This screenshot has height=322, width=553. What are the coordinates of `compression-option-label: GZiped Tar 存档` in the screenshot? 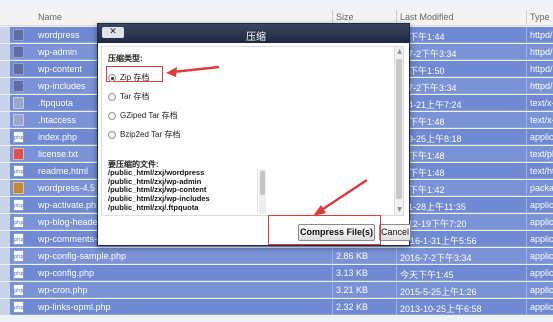 It's located at (149, 115).